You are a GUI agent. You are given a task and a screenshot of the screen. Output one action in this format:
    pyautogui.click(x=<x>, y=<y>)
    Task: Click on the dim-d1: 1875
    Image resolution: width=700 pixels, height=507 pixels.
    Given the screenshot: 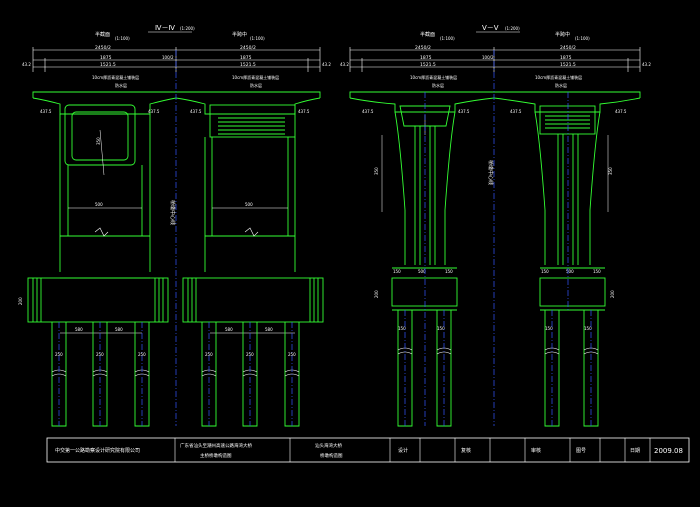 What is the action you would take?
    pyautogui.click(x=106, y=58)
    